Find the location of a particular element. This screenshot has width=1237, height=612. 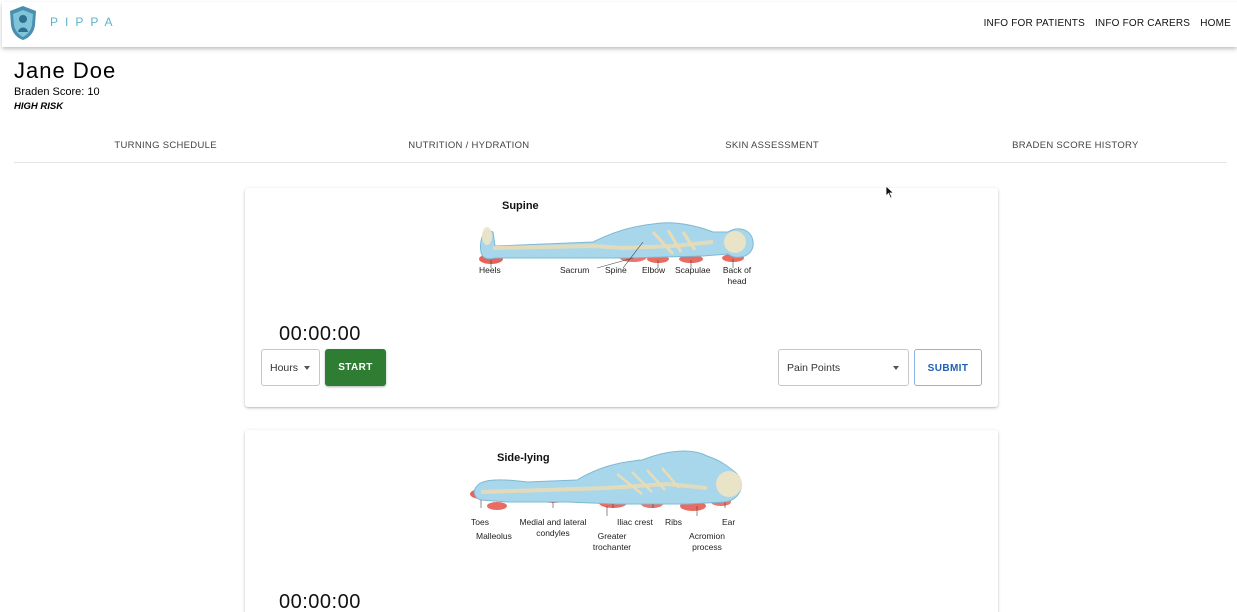

supine-body-illustration is located at coordinates (616, 245).